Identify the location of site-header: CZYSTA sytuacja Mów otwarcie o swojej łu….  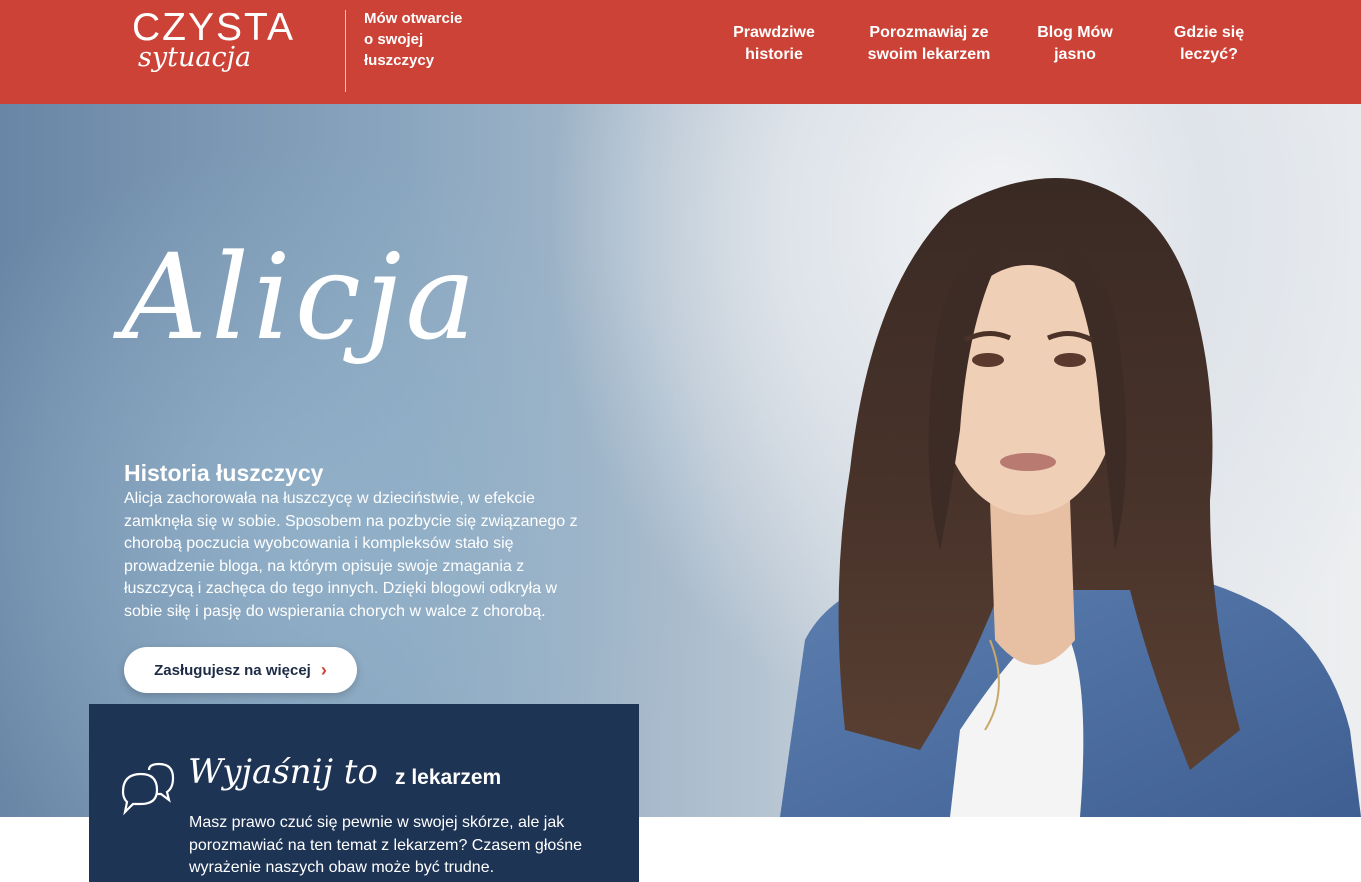
(680, 52).